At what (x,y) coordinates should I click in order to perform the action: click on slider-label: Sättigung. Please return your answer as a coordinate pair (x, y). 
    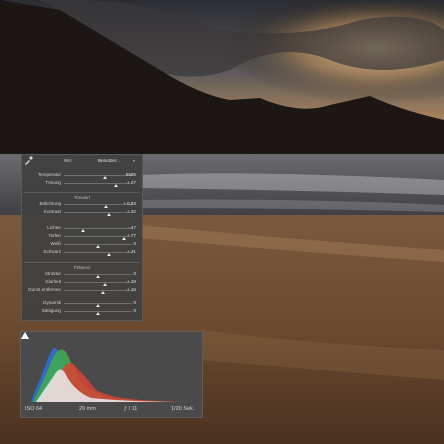
    Looking at the image, I should click on (51, 310).